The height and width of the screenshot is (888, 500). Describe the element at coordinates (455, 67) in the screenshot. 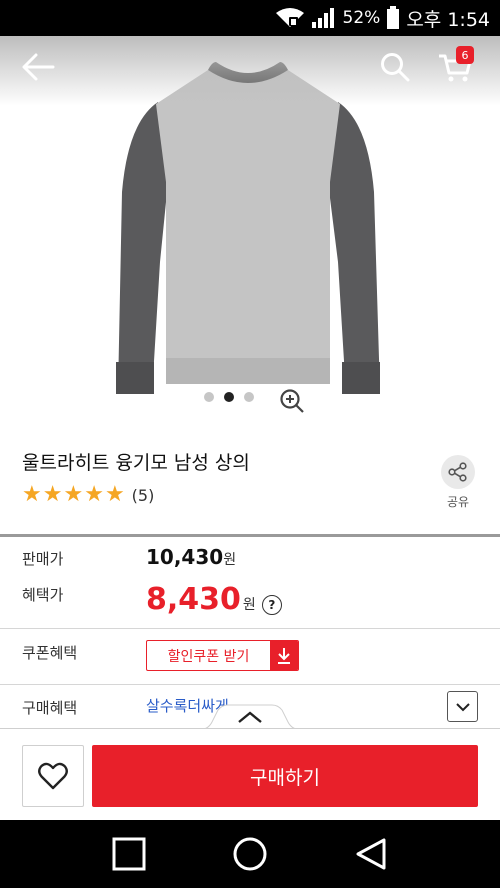

I see `cart-button: 6` at that location.